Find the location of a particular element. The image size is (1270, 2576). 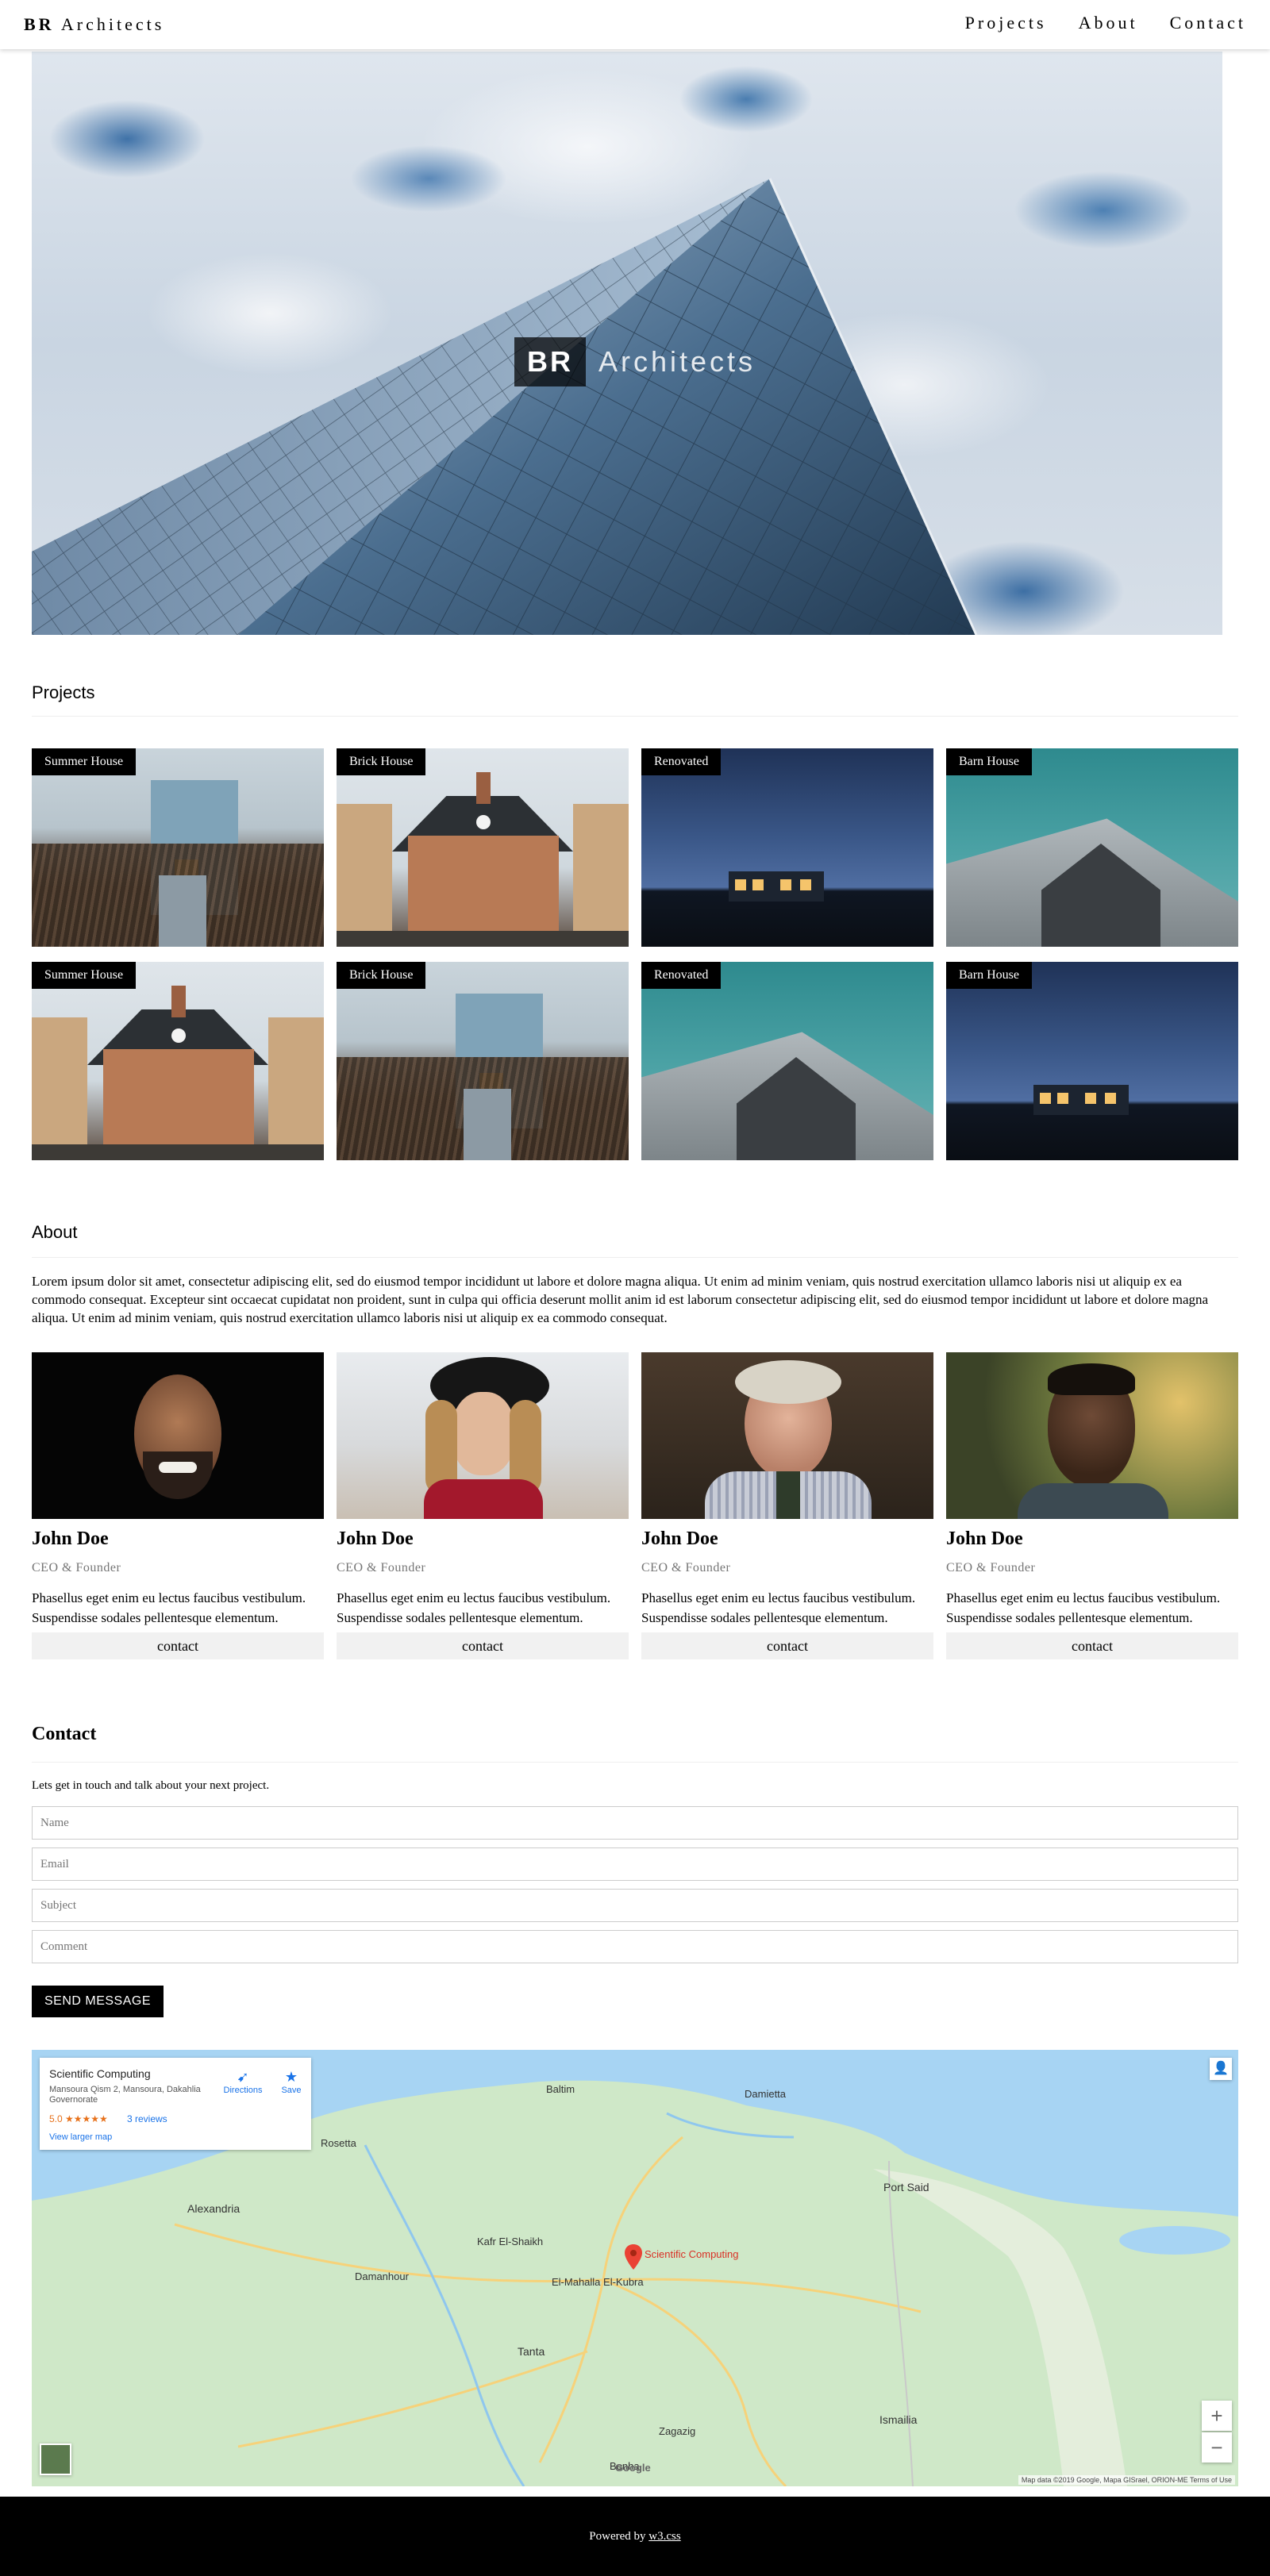

map-city-label: Alexandria is located at coordinates (214, 2208).